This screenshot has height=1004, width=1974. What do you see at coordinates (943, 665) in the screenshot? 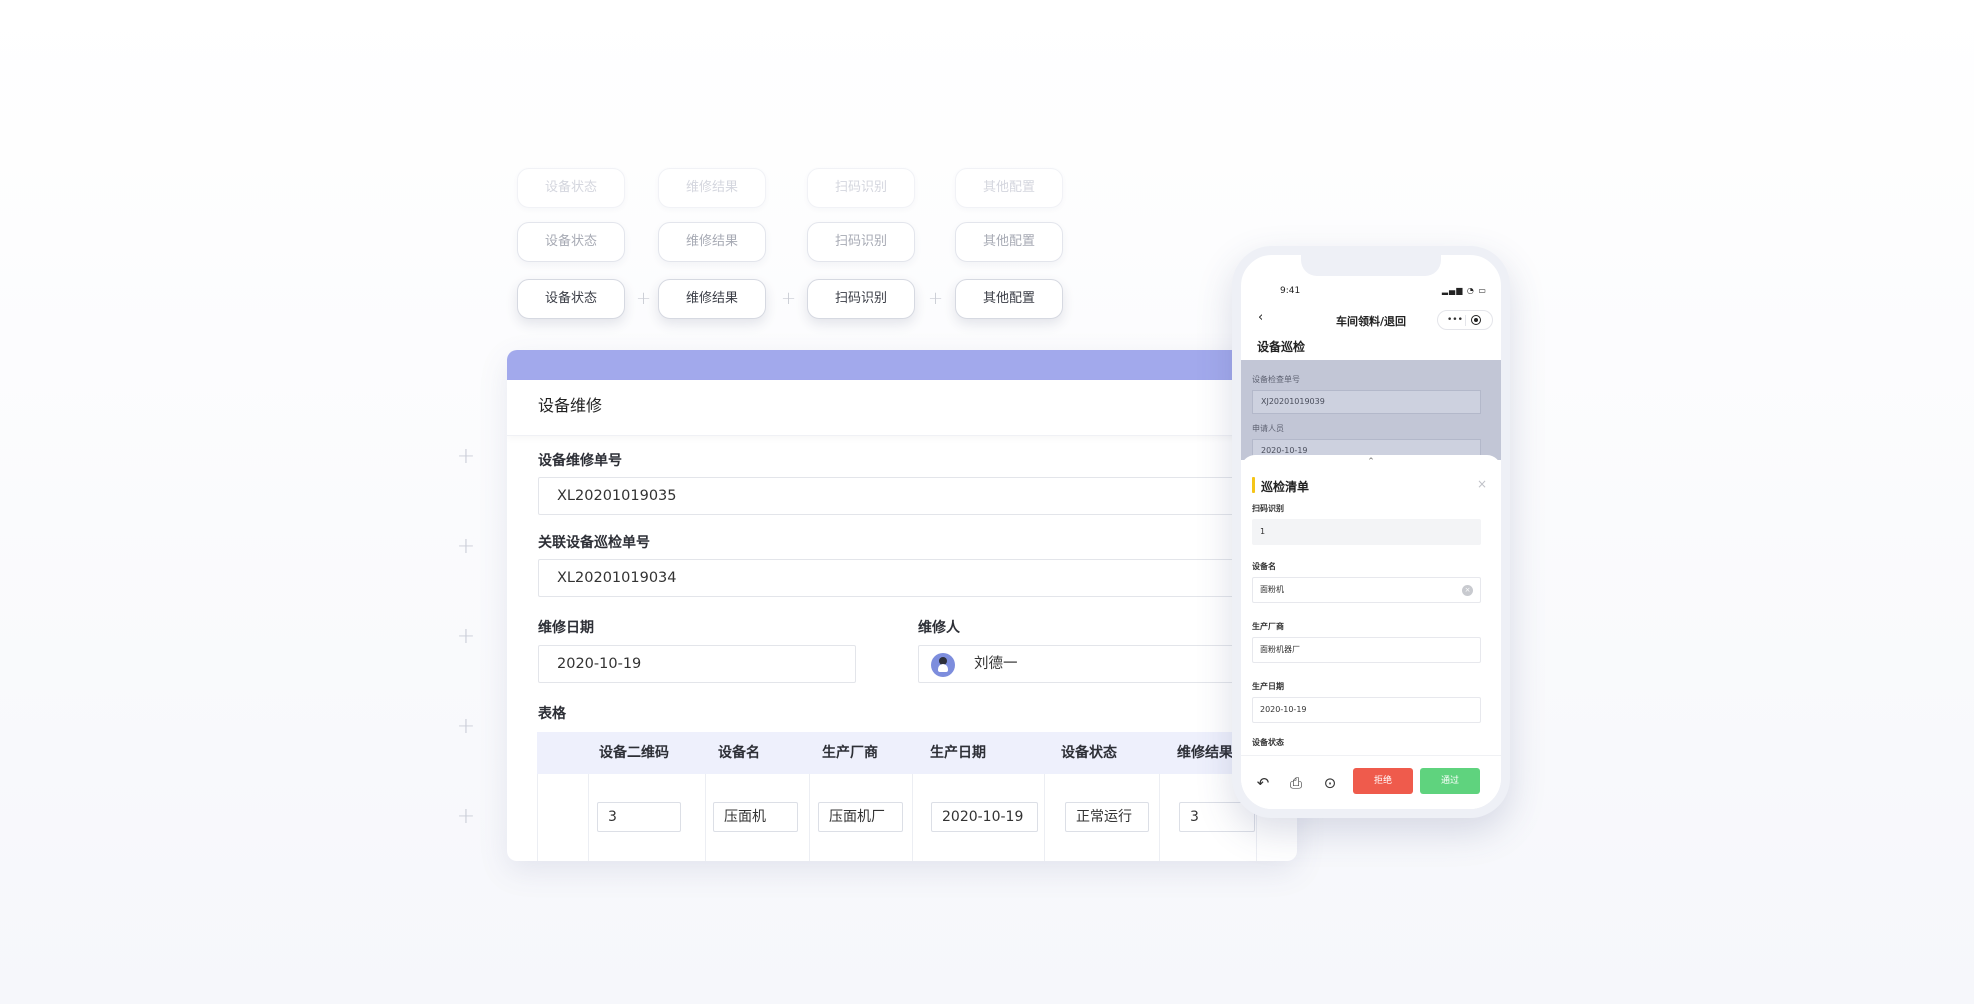
I see `avatar` at bounding box center [943, 665].